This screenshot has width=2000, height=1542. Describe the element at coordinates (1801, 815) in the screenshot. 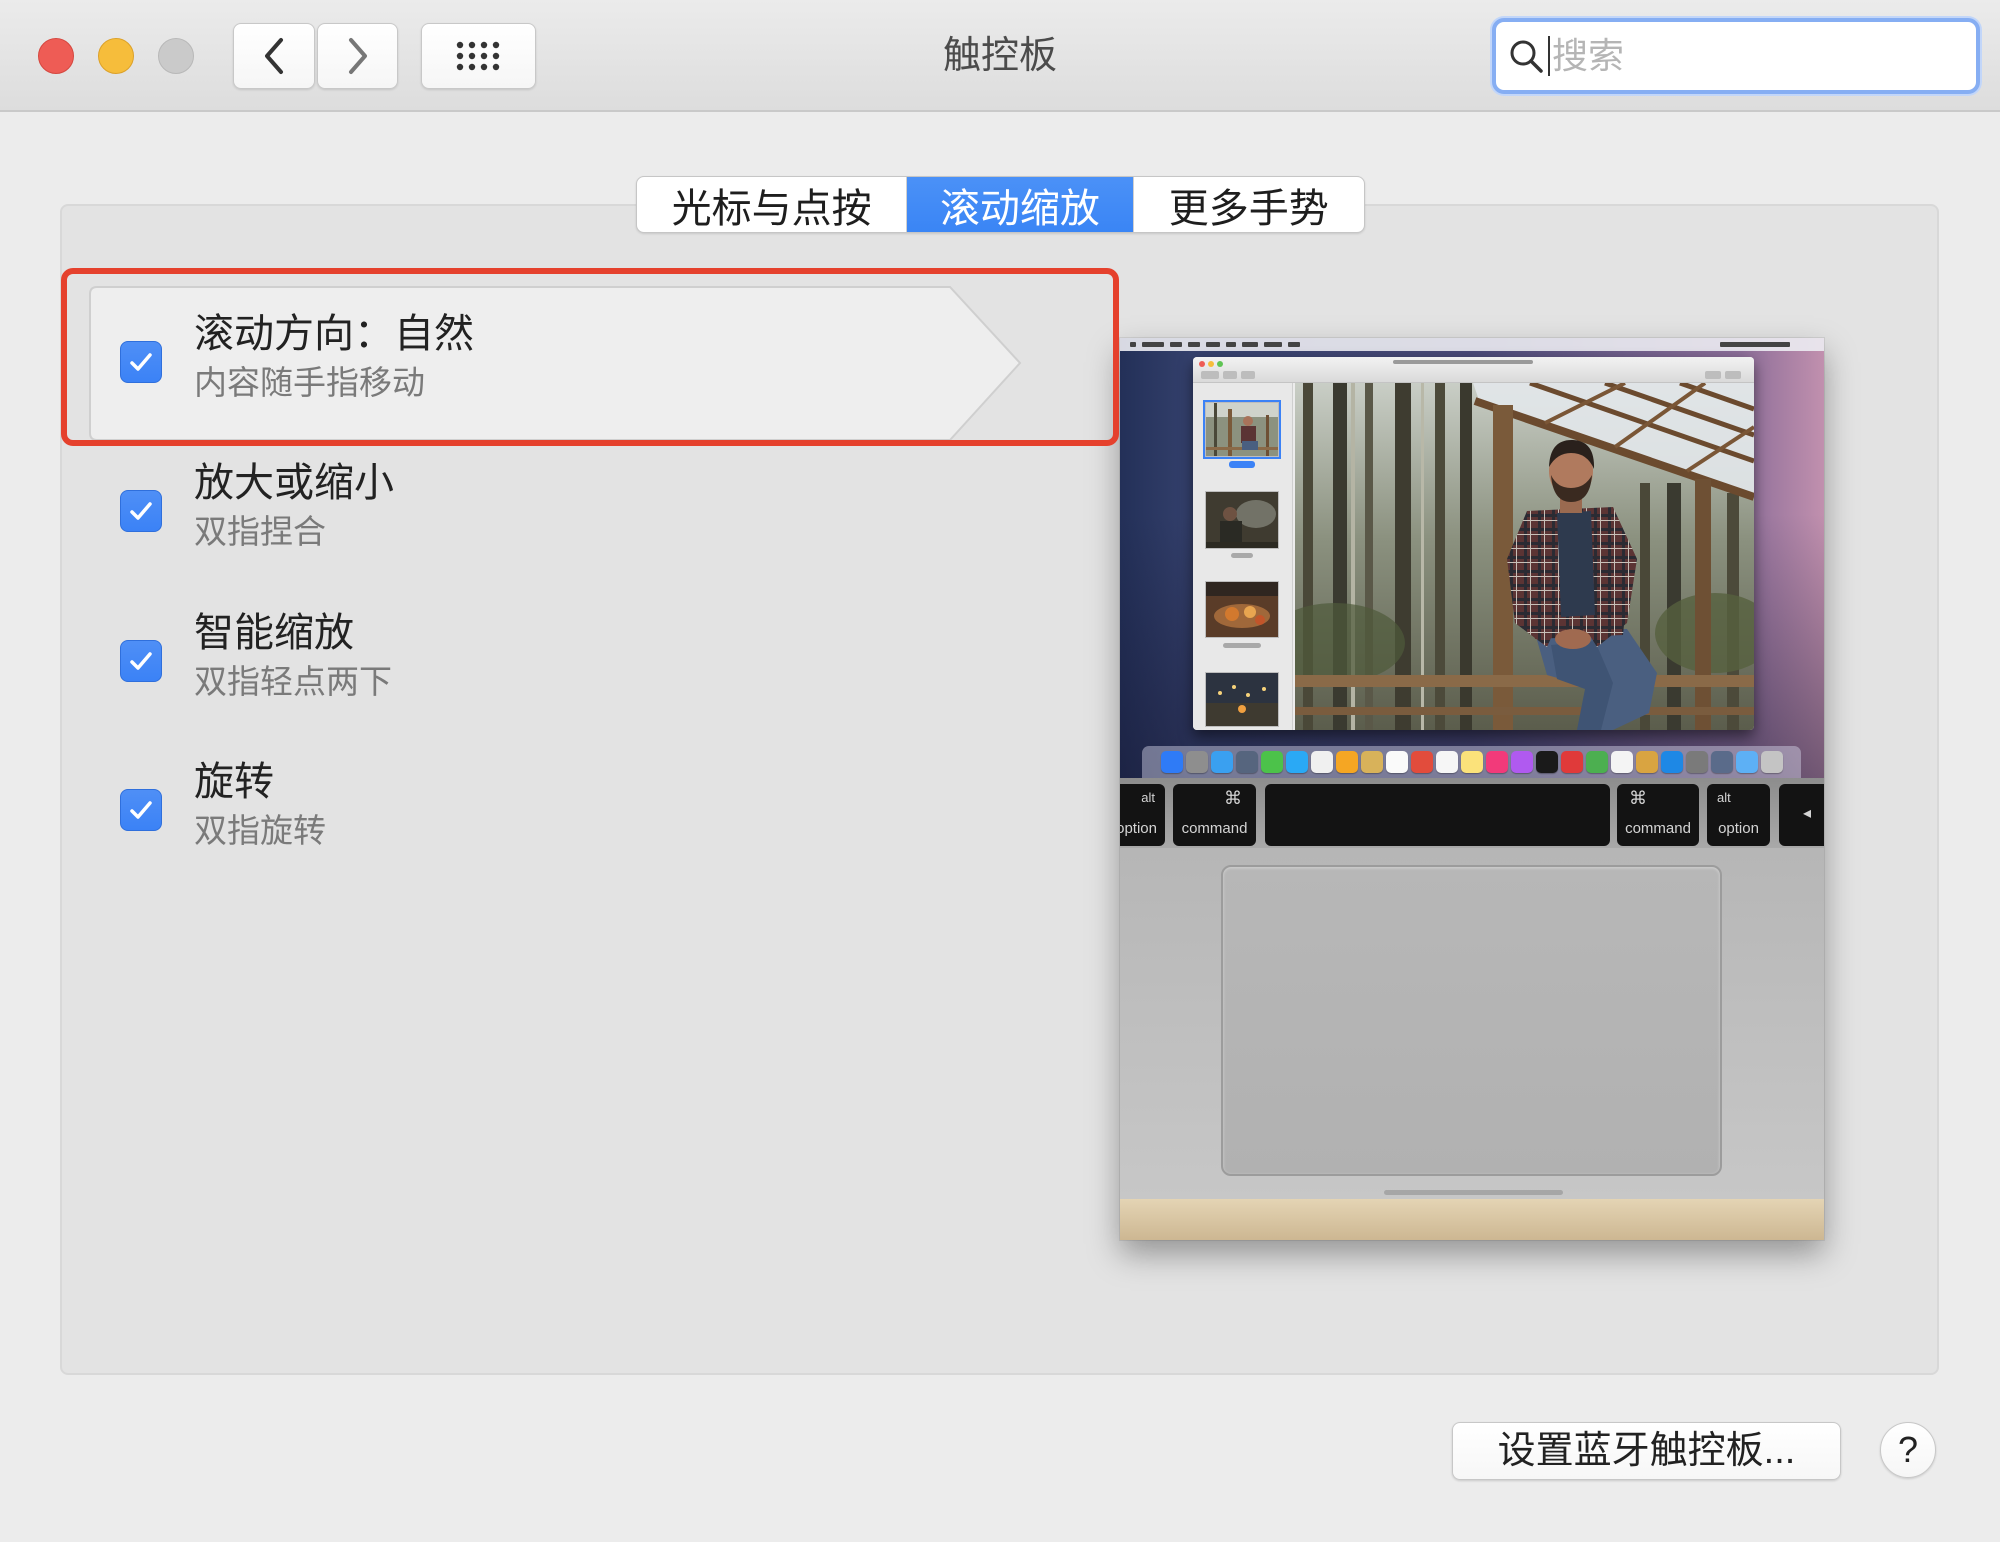

I see `key-arrow-left: ◂` at that location.